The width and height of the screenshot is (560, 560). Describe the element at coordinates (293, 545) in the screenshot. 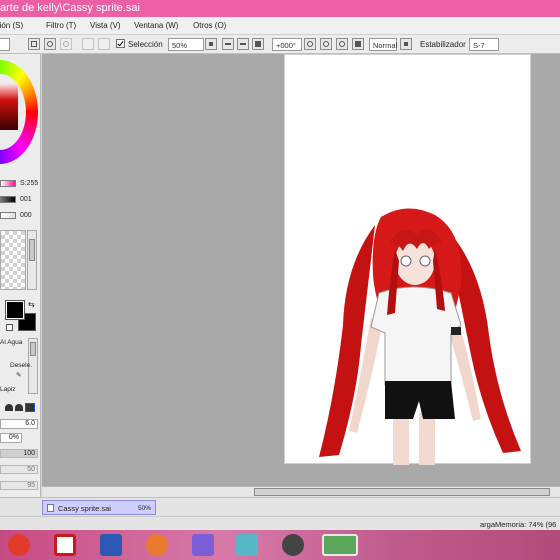

I see `flash-icon` at that location.